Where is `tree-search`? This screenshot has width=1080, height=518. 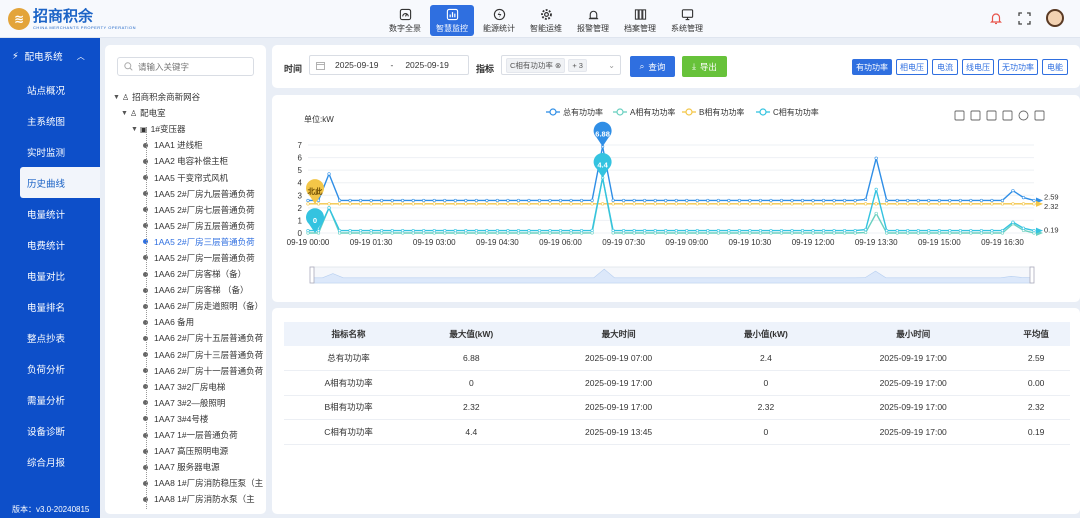 tree-search is located at coordinates (185, 66).